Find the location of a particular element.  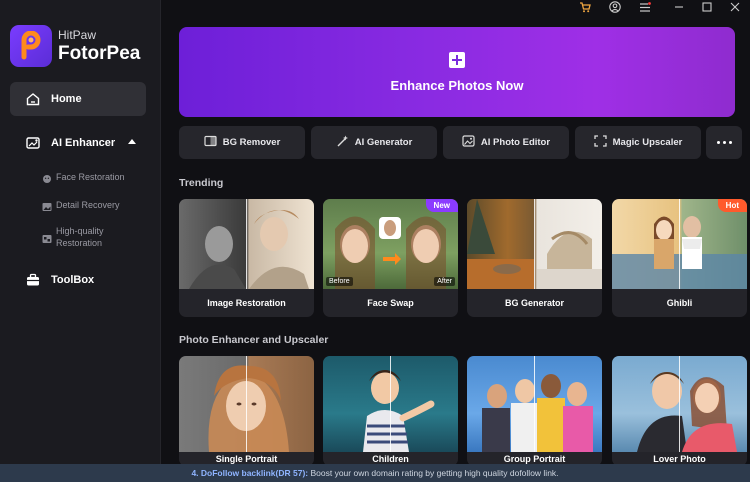

maximize-icon is located at coordinates (707, 7).